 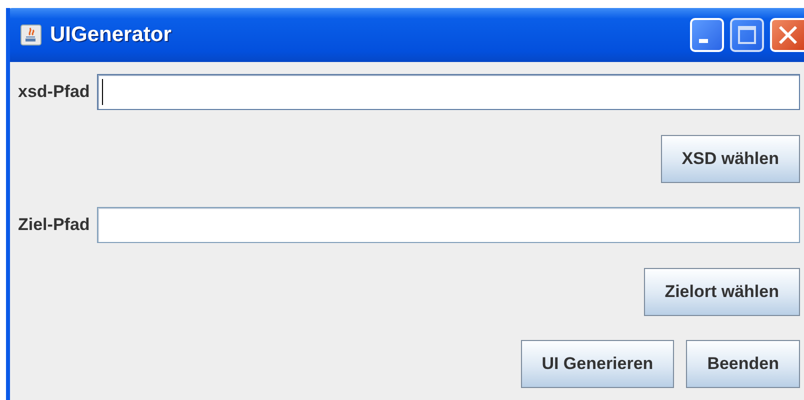 I want to click on maximize-button, so click(x=747, y=35).